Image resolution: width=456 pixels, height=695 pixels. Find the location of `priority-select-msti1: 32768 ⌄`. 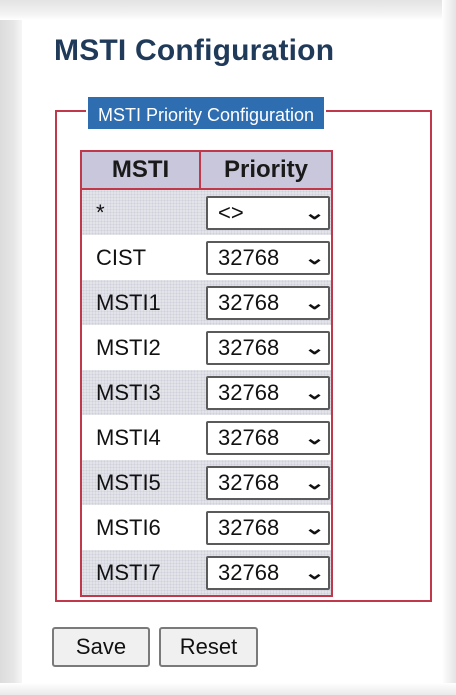

priority-select-msti1: 32768 ⌄ is located at coordinates (268, 302).